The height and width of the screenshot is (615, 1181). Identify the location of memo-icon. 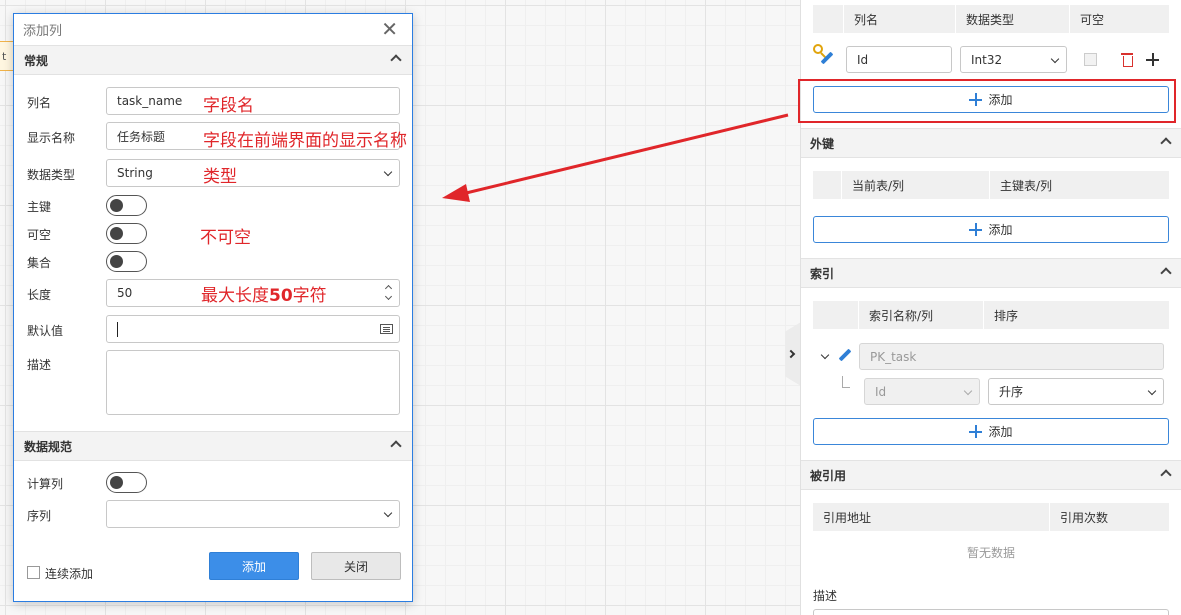
(386, 329).